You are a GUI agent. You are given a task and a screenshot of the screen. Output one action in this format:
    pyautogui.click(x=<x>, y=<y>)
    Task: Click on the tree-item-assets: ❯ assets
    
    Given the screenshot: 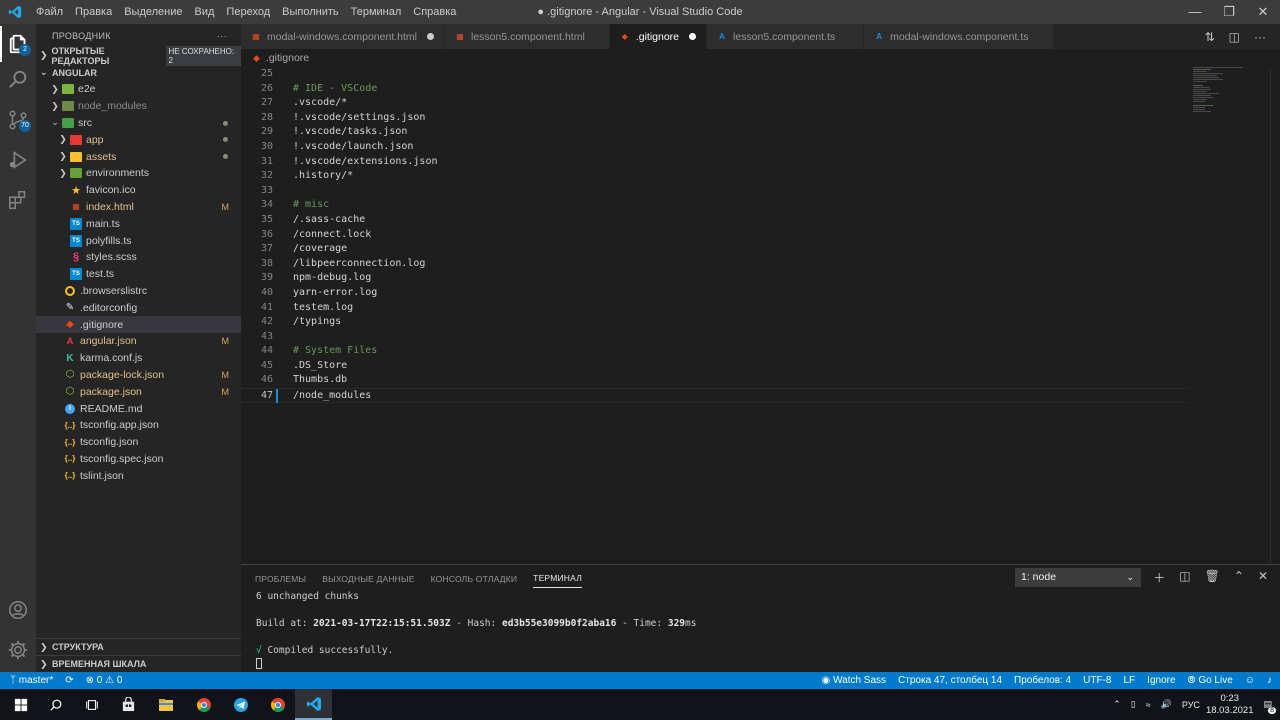 What is the action you would take?
    pyautogui.click(x=138, y=156)
    